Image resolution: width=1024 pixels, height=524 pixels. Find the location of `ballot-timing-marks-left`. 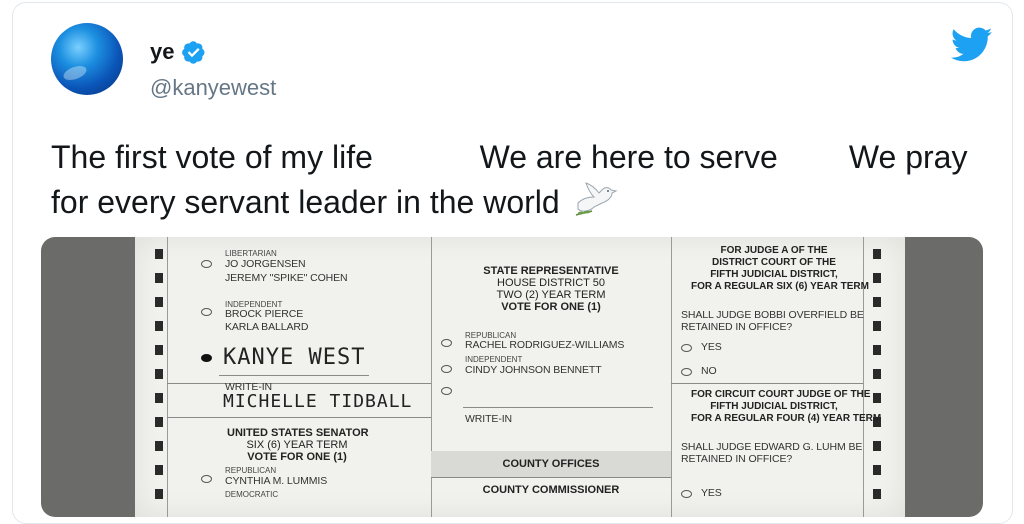

ballot-timing-marks-left is located at coordinates (160, 381).